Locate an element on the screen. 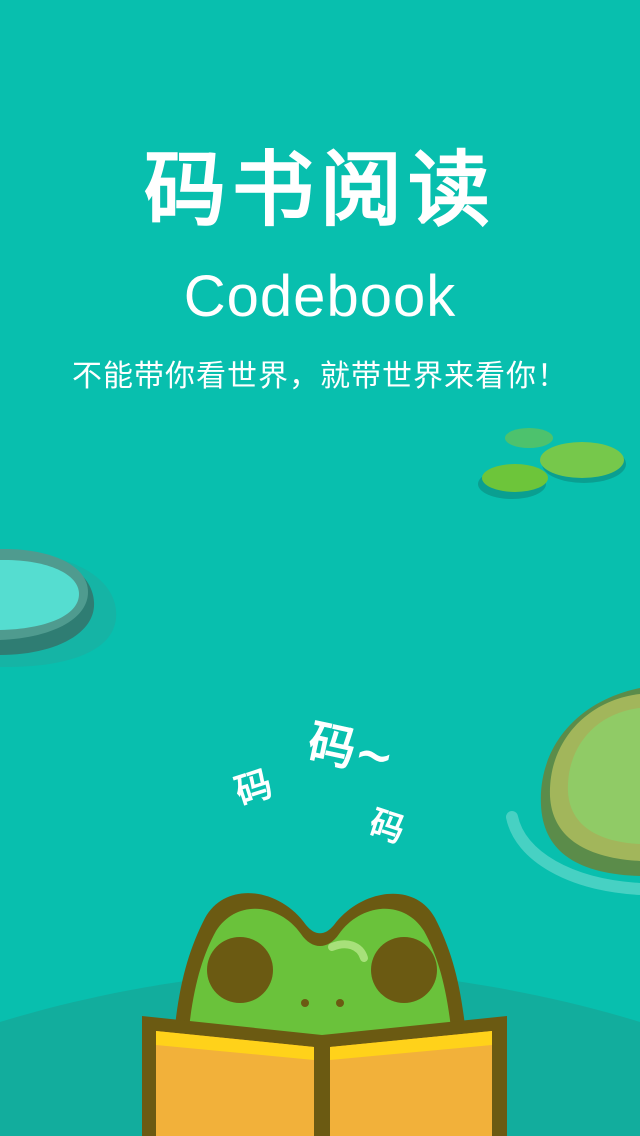 The width and height of the screenshot is (640, 1136). right-lily-pad-icon is located at coordinates (573, 791).